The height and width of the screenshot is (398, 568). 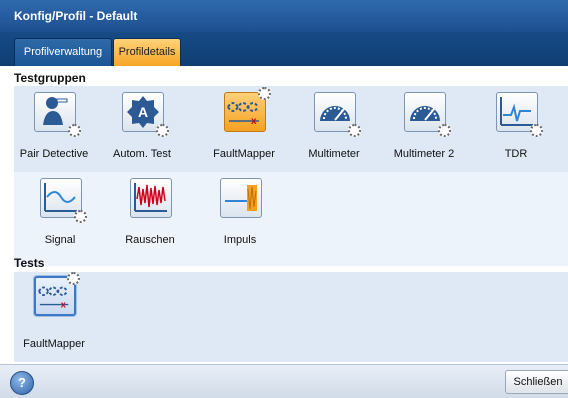 I want to click on test-group-label: TDR, so click(x=516, y=154).